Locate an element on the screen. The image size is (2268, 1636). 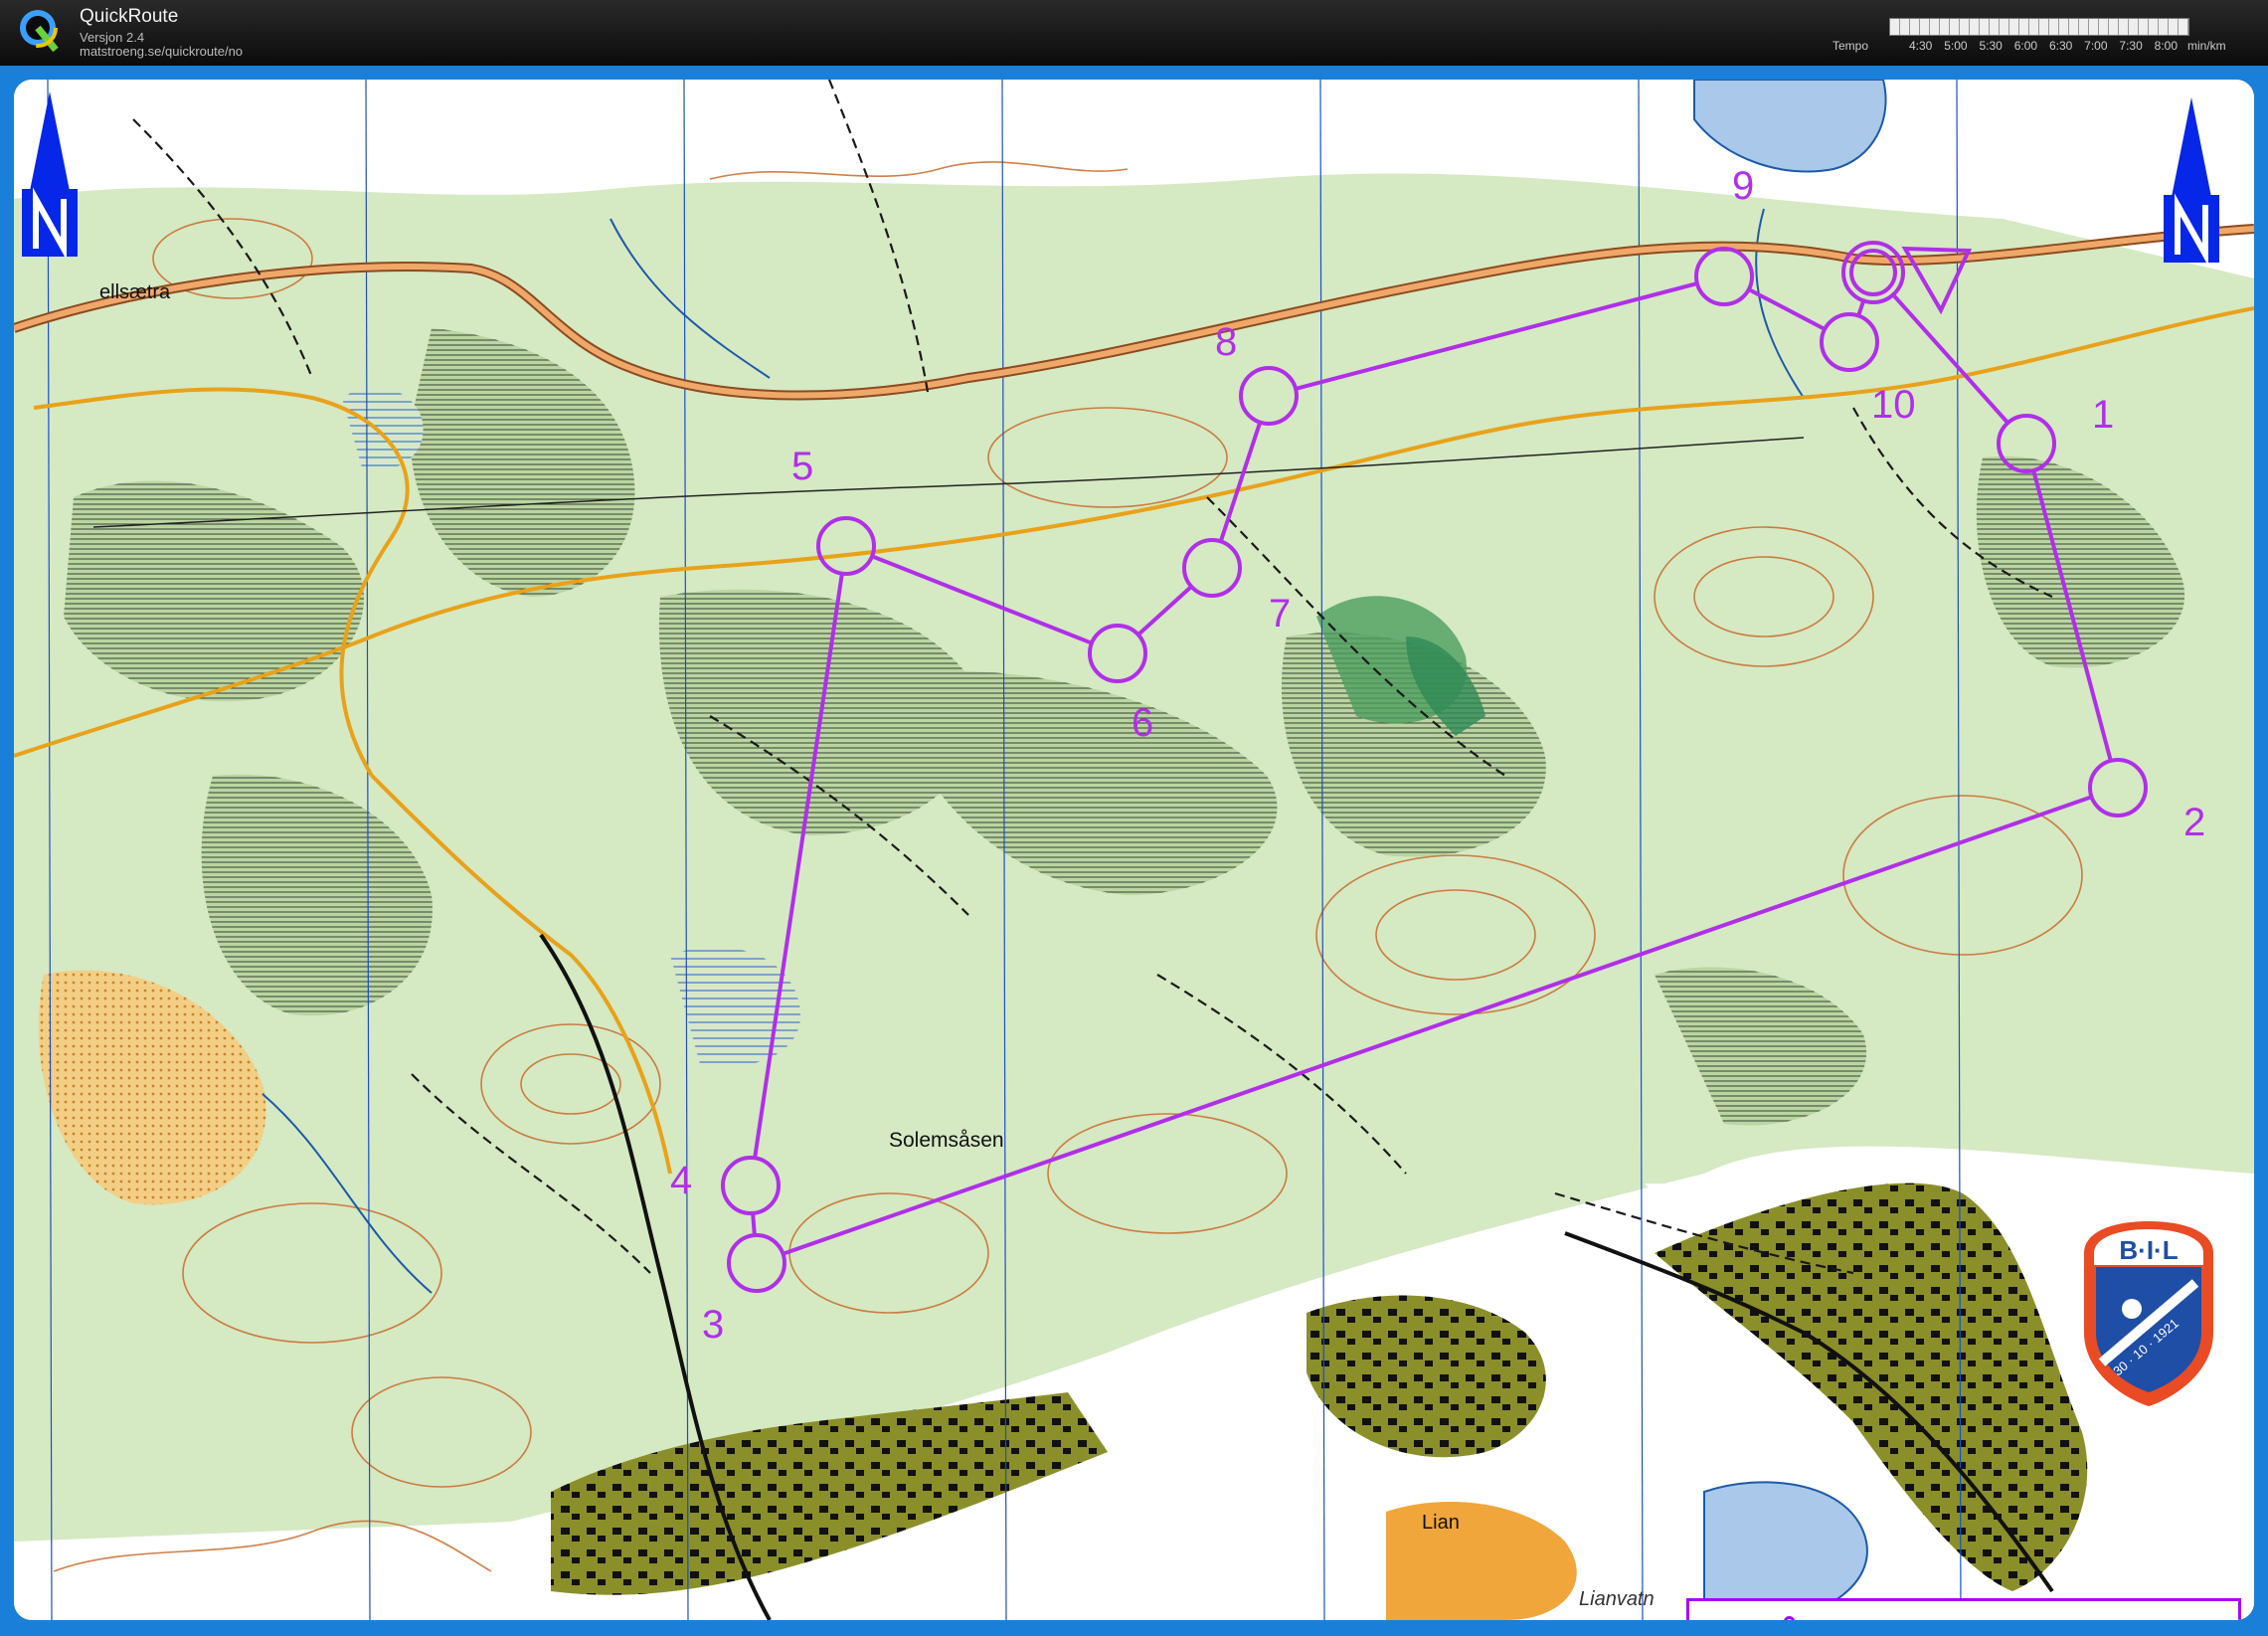
app-title: QuickRoute is located at coordinates (129, 16).